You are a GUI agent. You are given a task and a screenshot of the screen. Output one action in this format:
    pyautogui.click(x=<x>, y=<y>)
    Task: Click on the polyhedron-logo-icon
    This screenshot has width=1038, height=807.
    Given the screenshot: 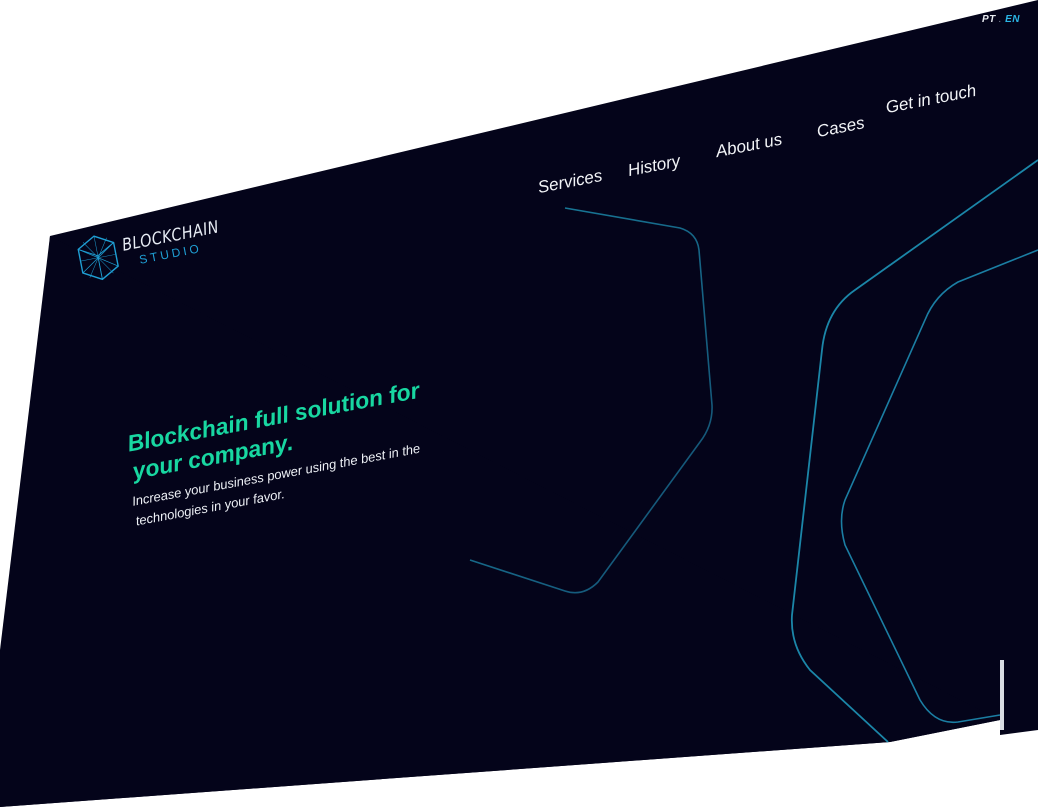 What is the action you would take?
    pyautogui.click(x=98, y=258)
    